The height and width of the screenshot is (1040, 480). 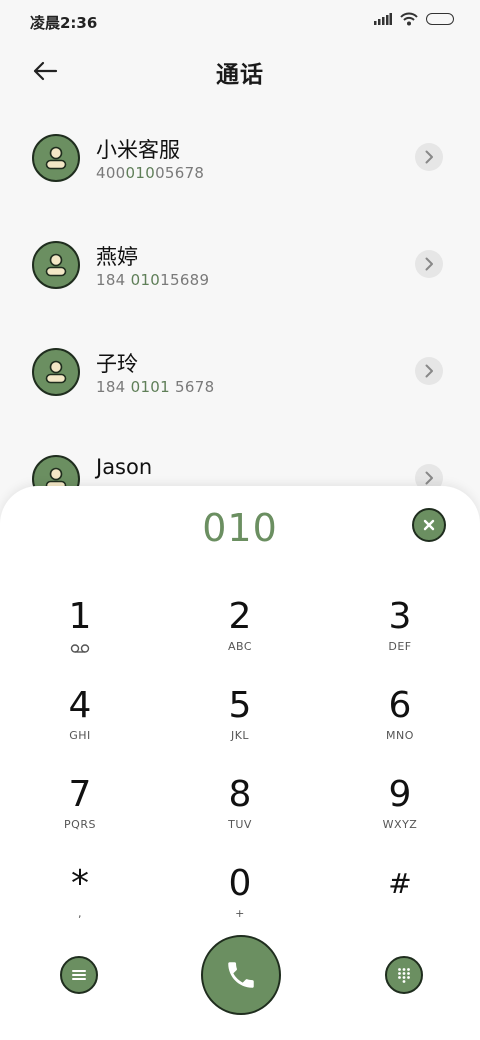 I want to click on clear-input-button, so click(x=429, y=525).